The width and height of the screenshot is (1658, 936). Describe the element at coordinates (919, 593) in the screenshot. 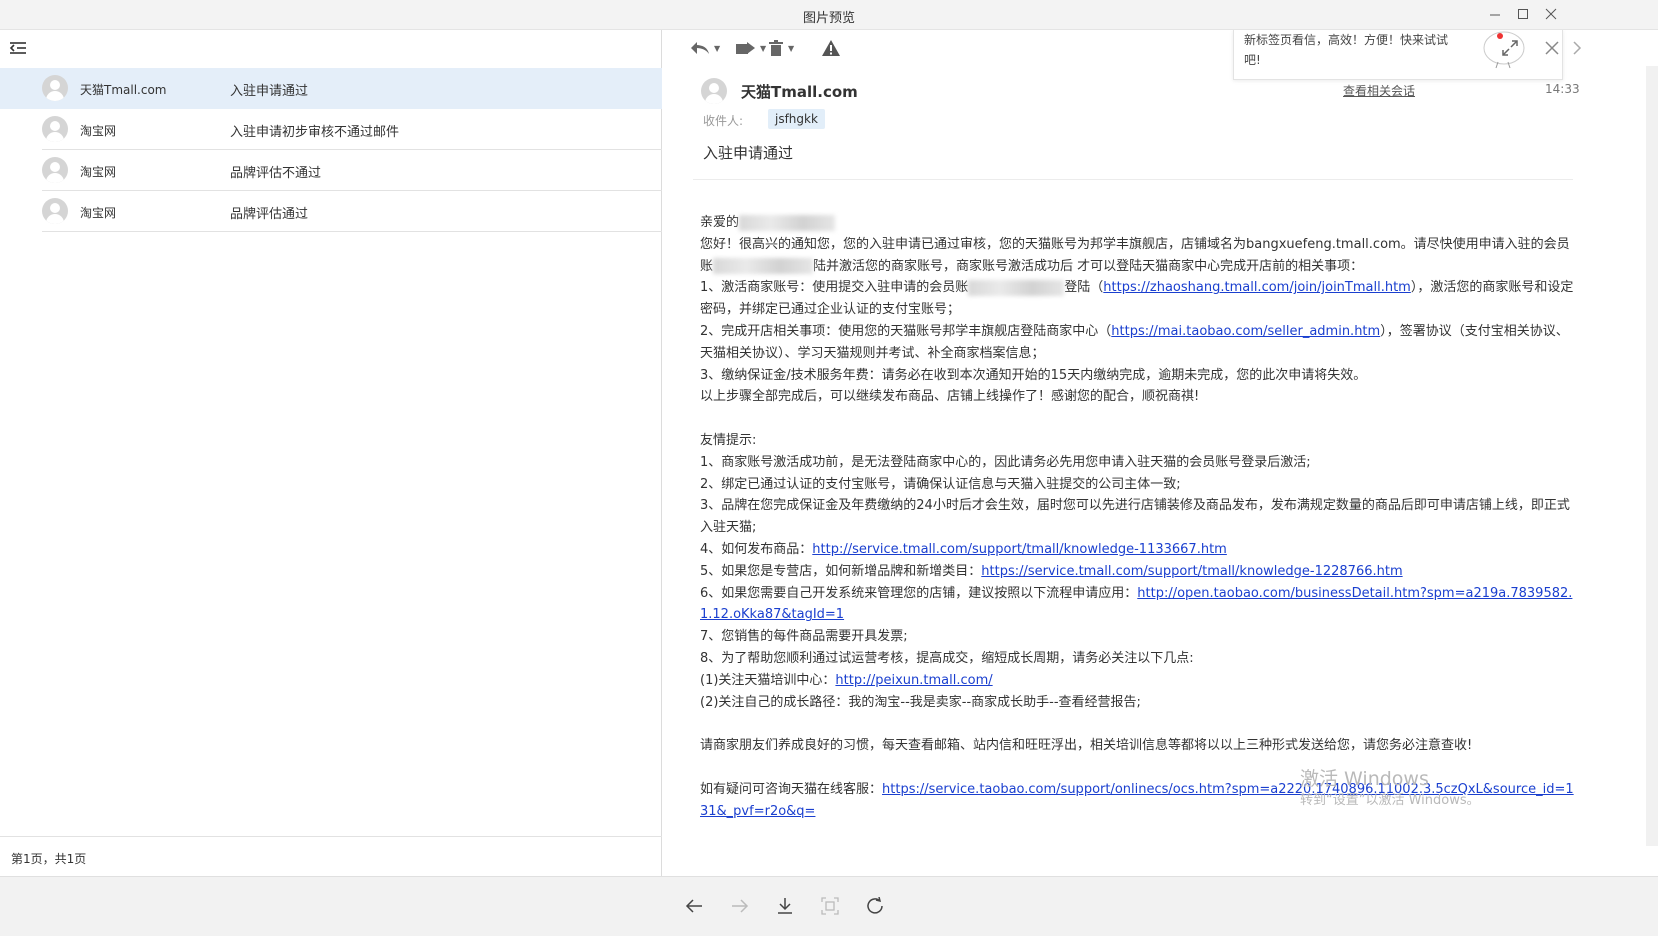

I see `tip-text: 6、如果您需要自己开发系统来管理您的店铺，建议按照以下流程申请应用：` at that location.